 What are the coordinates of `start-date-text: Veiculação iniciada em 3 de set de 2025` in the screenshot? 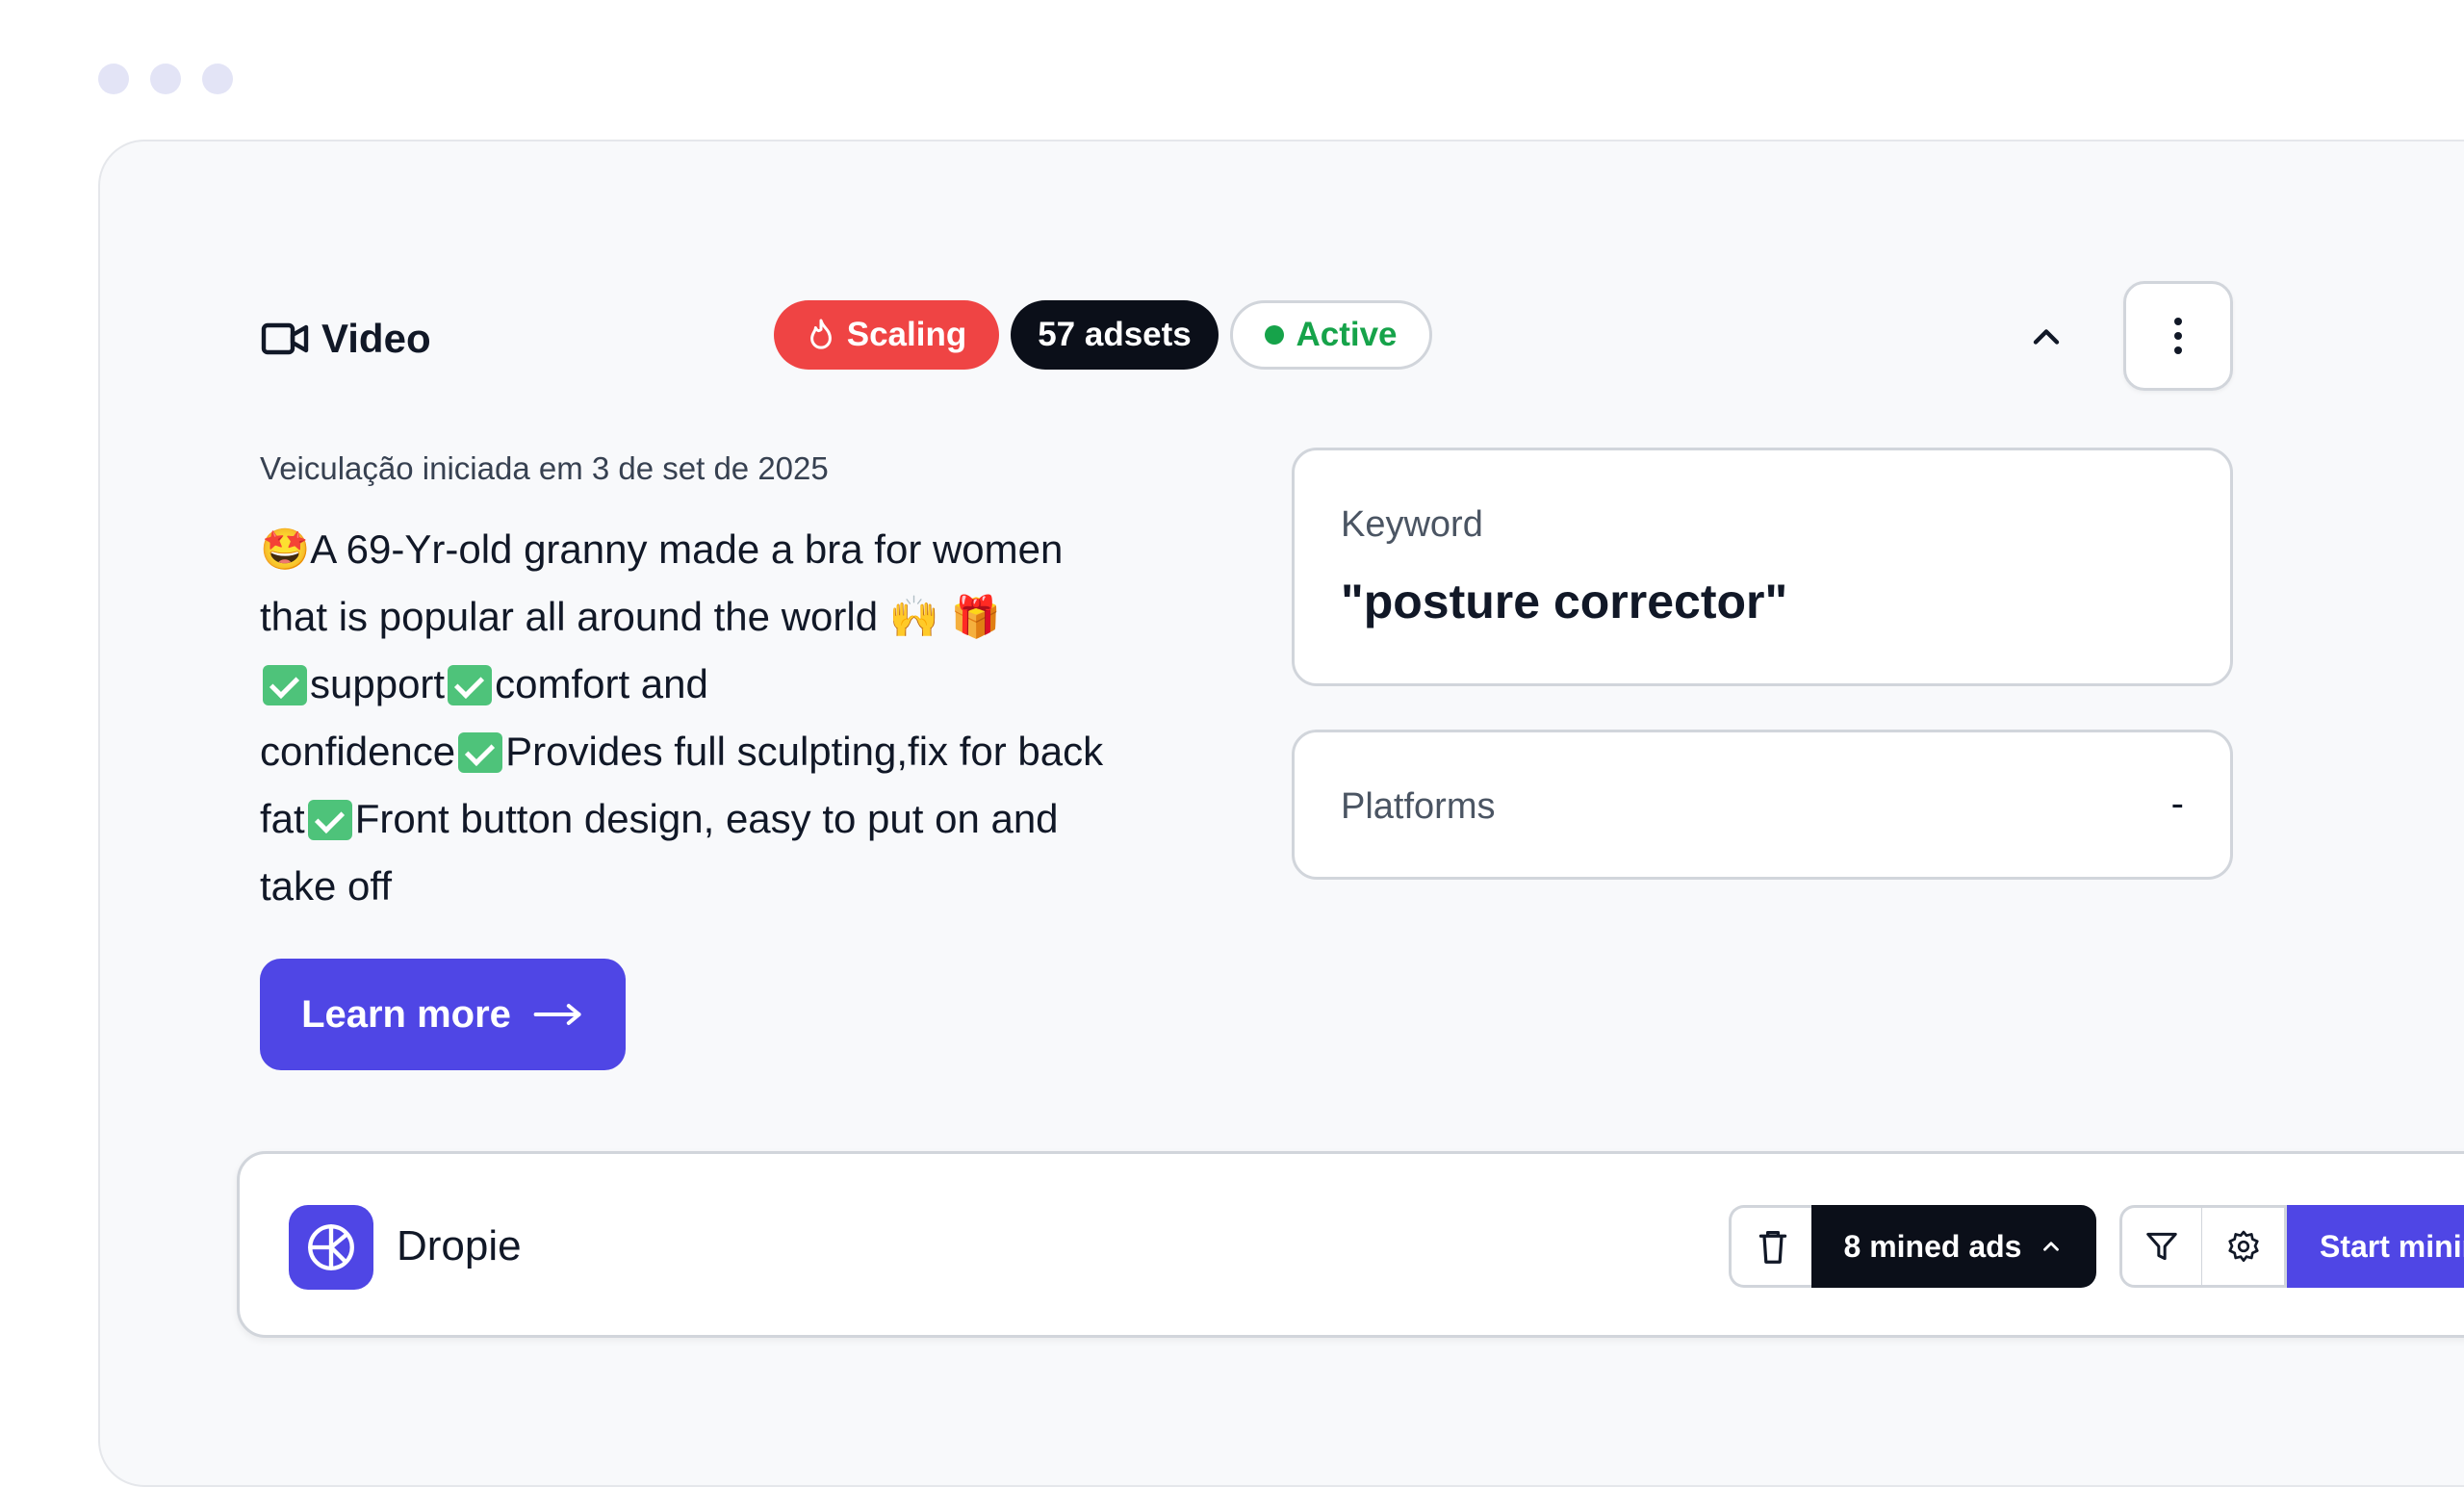 It's located at (544, 468).